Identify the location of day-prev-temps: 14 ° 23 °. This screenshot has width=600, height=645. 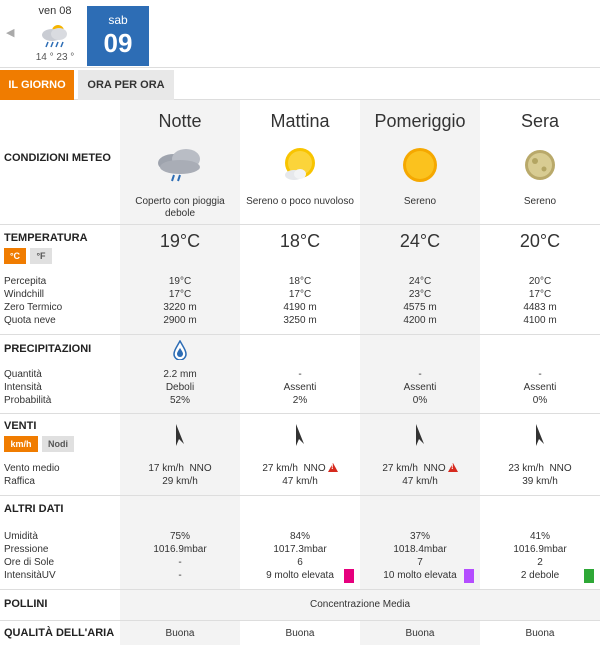
(55, 57).